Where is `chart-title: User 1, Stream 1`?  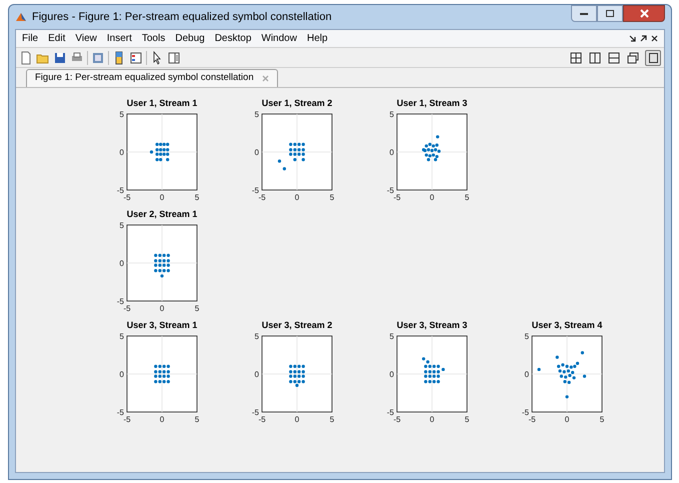
chart-title: User 1, Stream 1 is located at coordinates (162, 103).